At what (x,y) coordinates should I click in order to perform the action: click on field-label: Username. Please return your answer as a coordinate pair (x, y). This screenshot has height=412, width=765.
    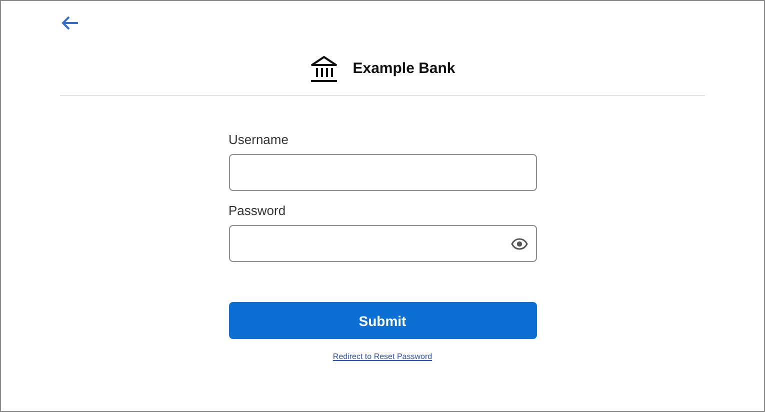
    Looking at the image, I should click on (259, 139).